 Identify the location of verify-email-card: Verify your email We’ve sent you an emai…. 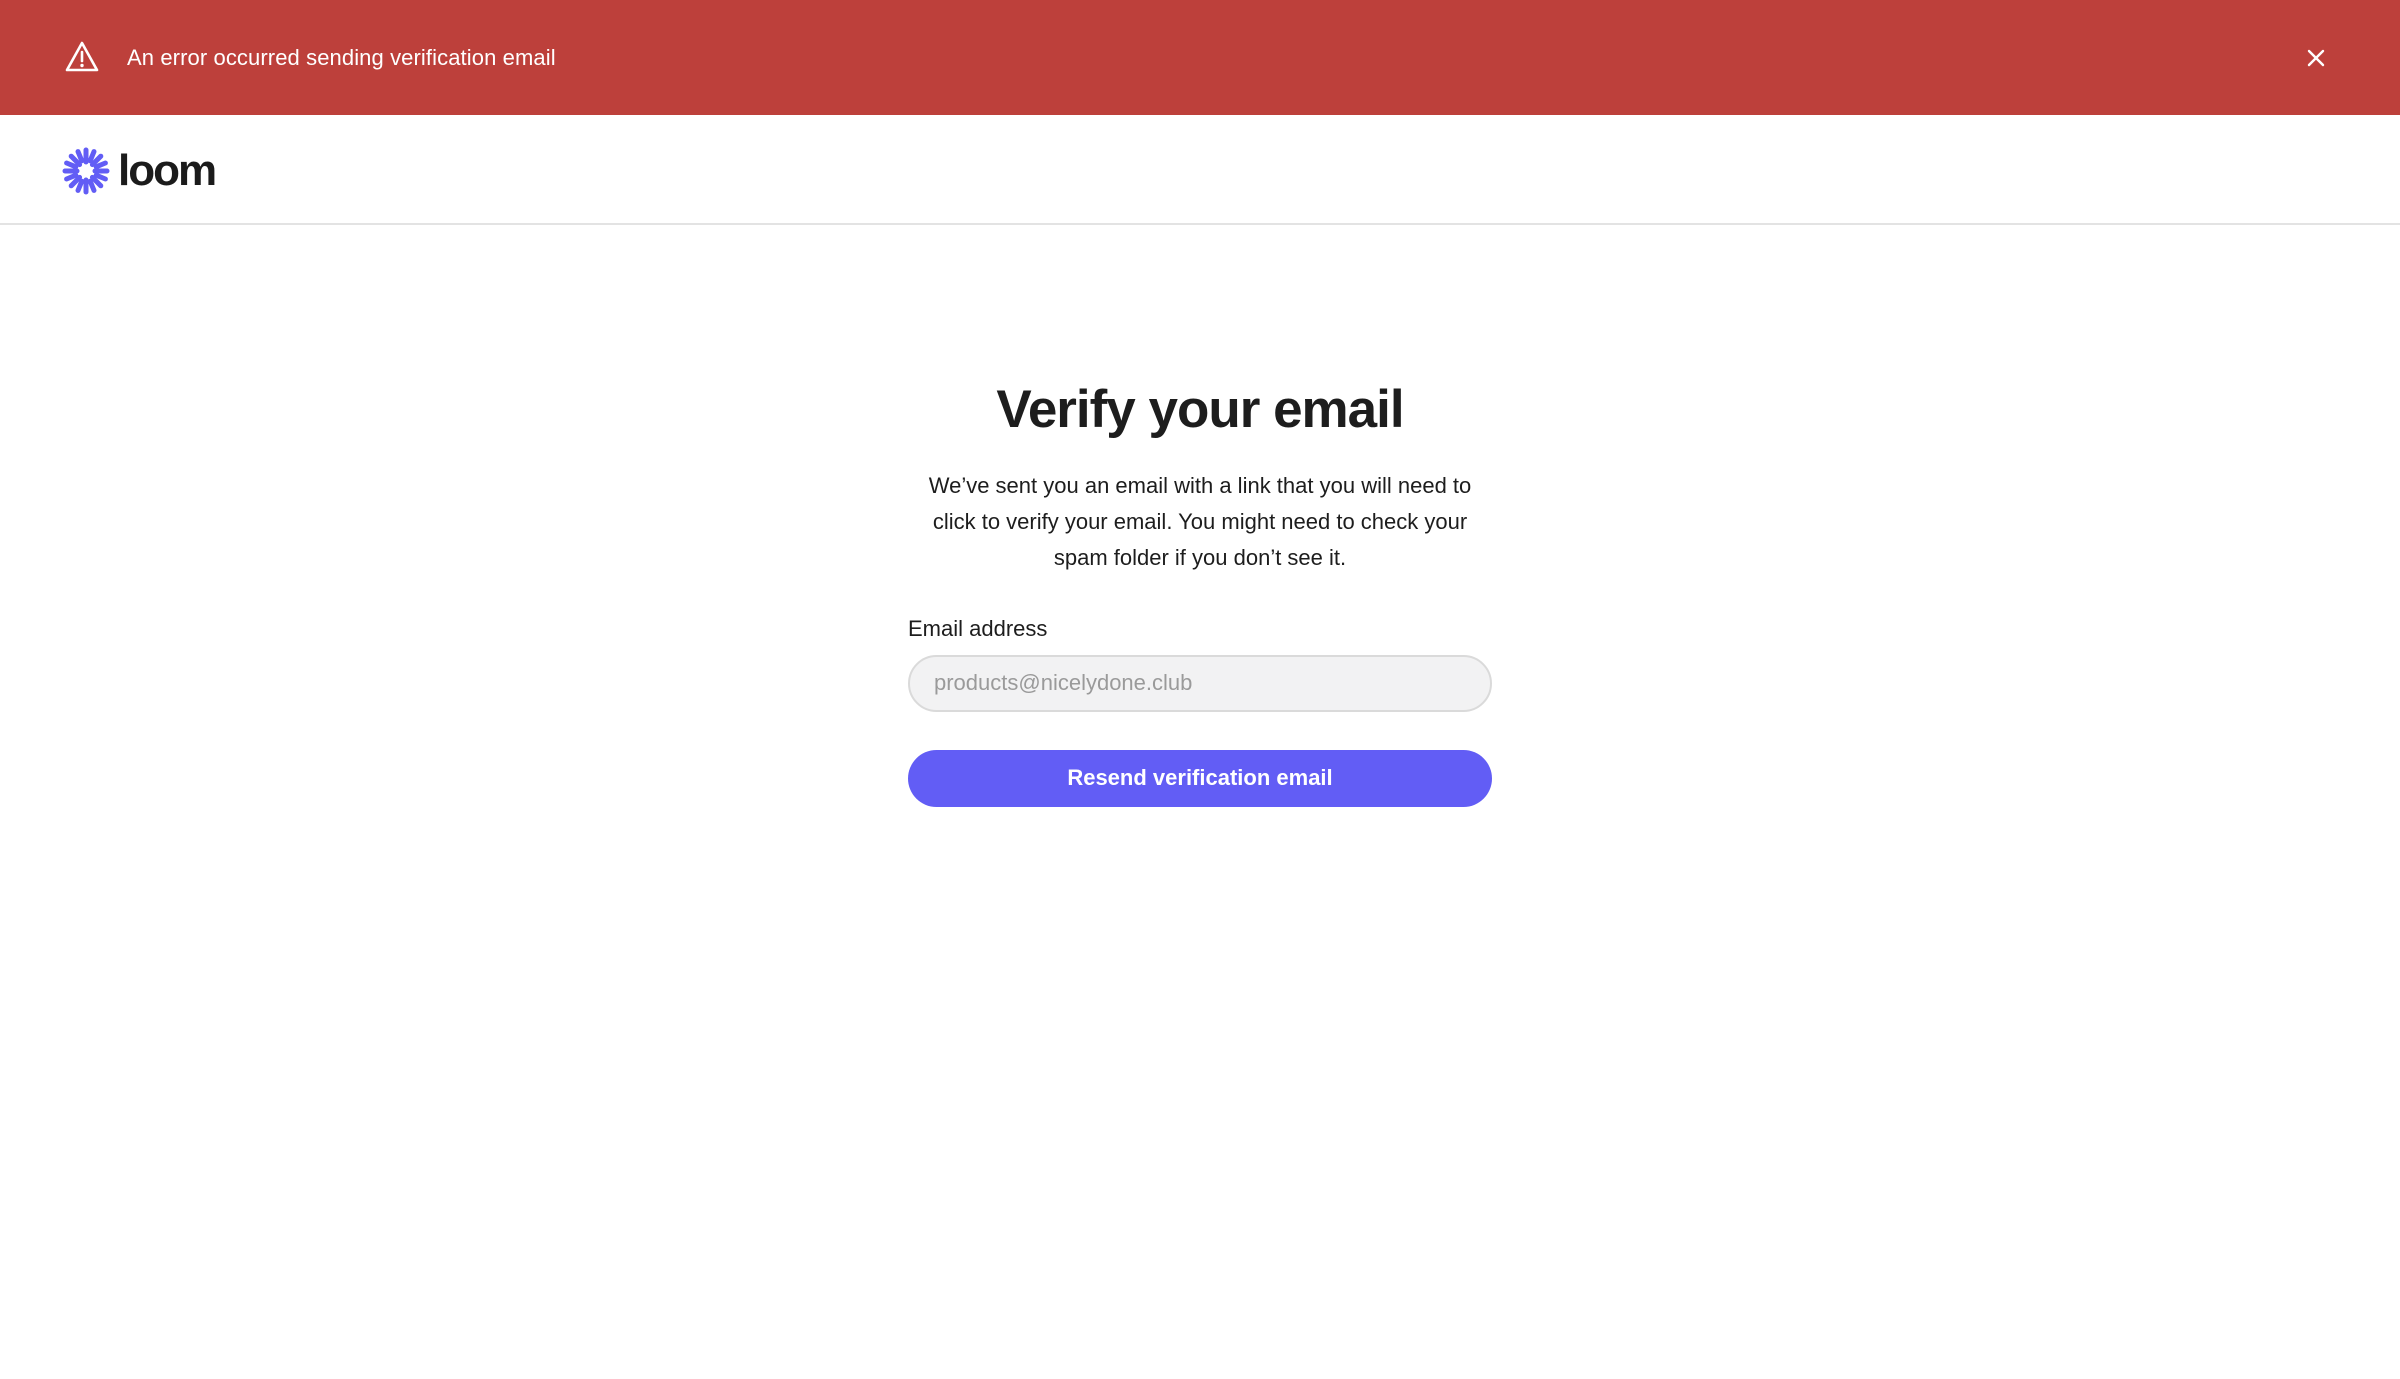
(1200, 583).